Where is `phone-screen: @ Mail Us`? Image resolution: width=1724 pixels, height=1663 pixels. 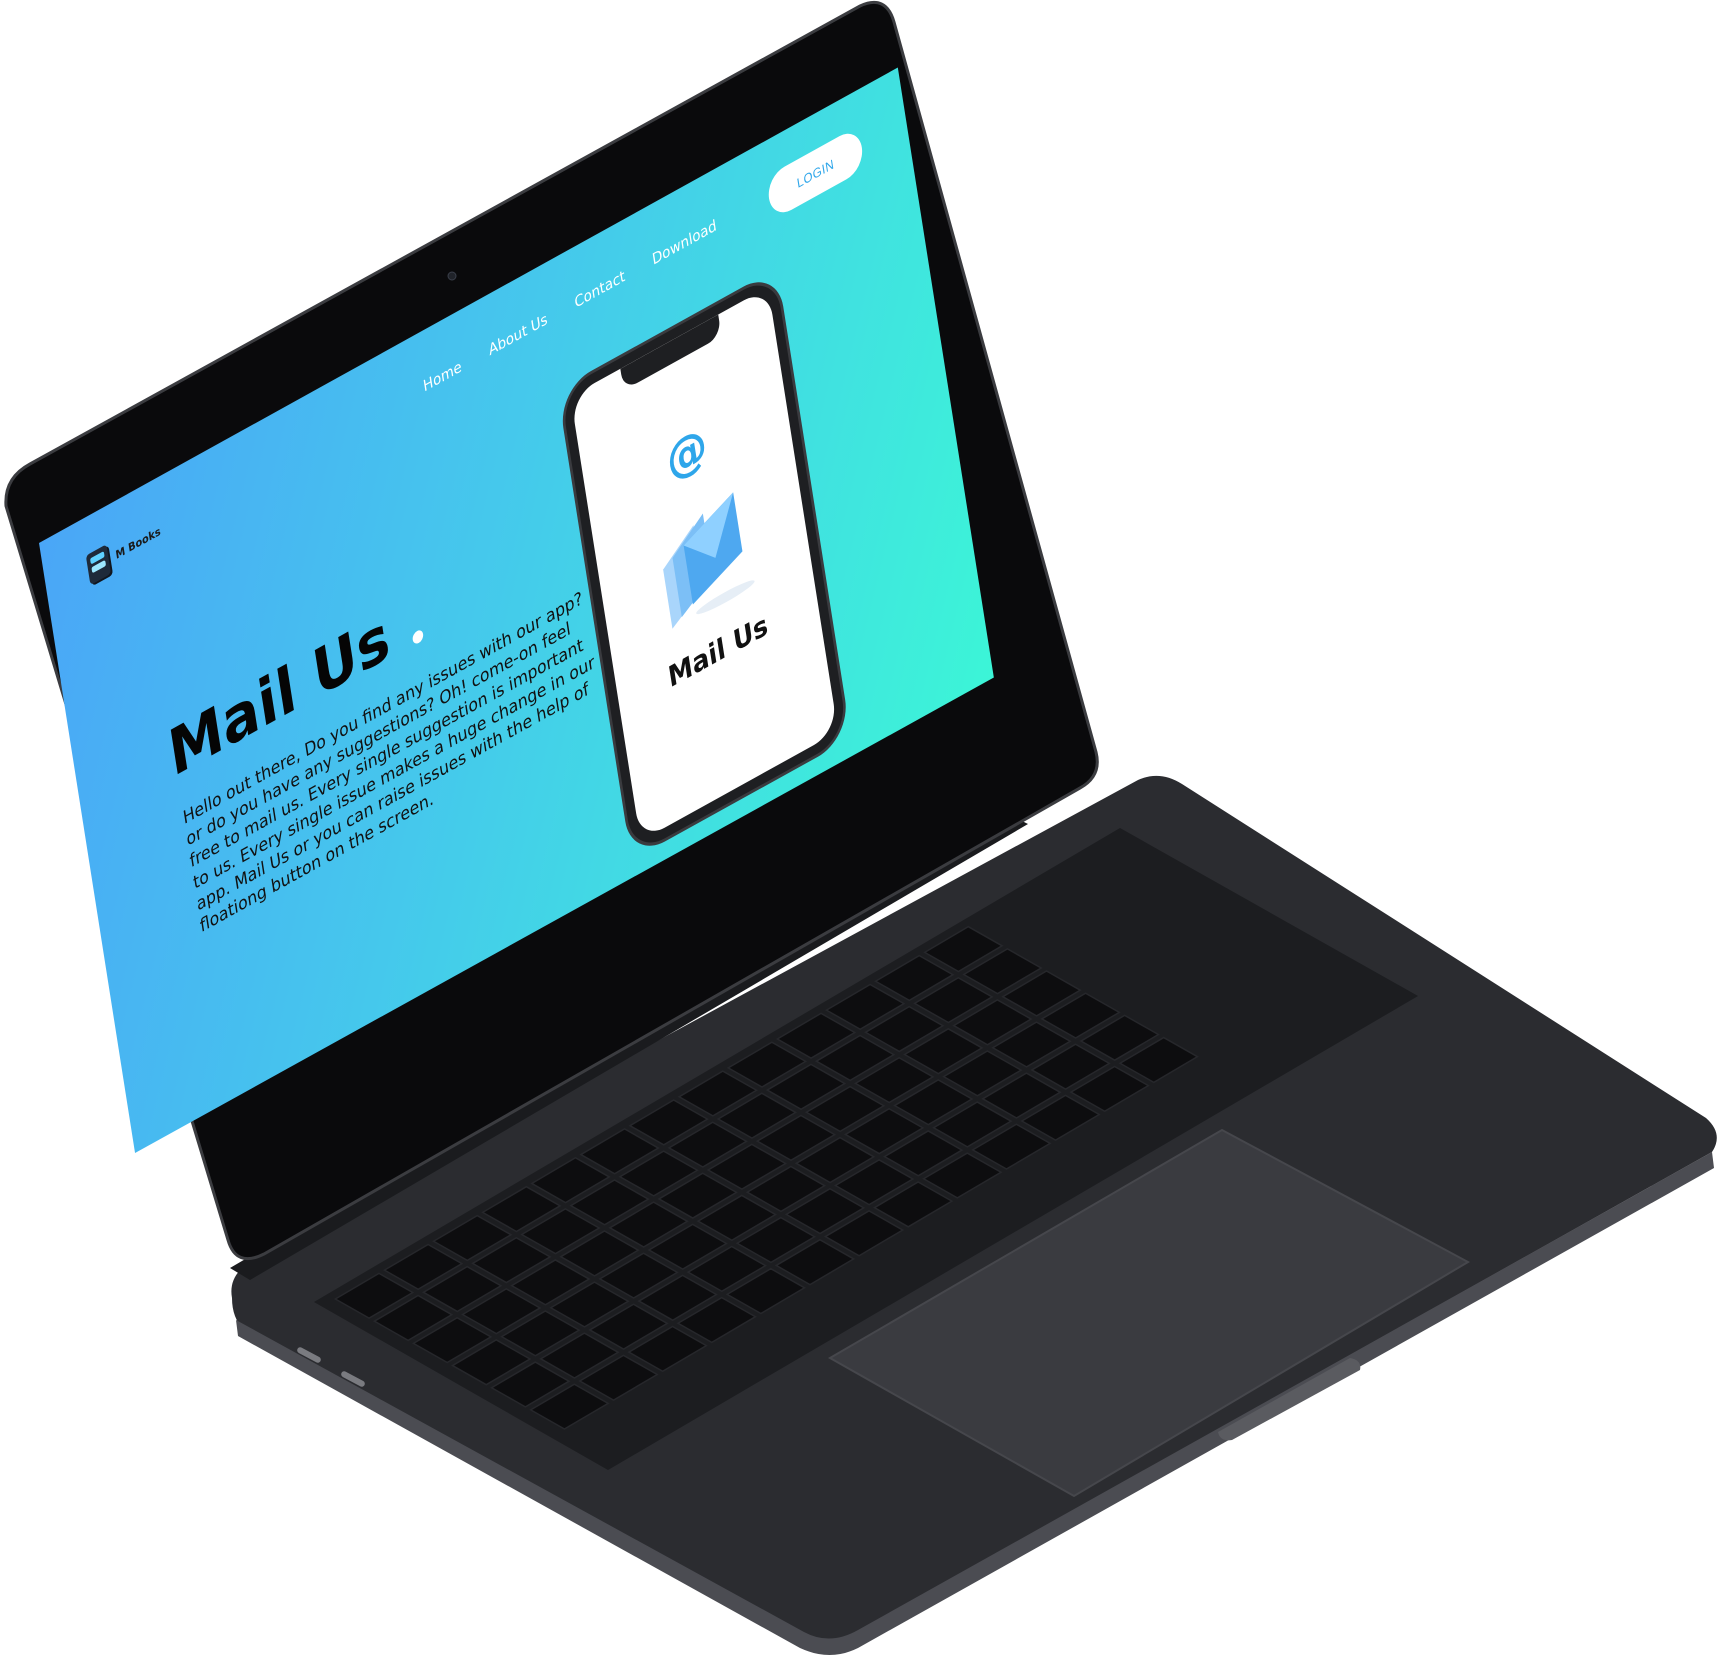
phone-screen: @ Mail Us is located at coordinates (704, 564).